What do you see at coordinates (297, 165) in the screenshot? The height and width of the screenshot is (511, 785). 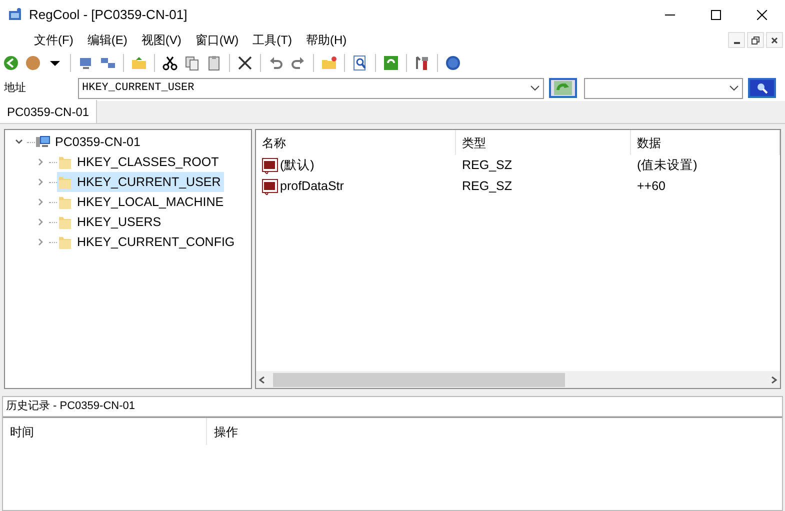 I see `table-cell-text: (默认)` at bounding box center [297, 165].